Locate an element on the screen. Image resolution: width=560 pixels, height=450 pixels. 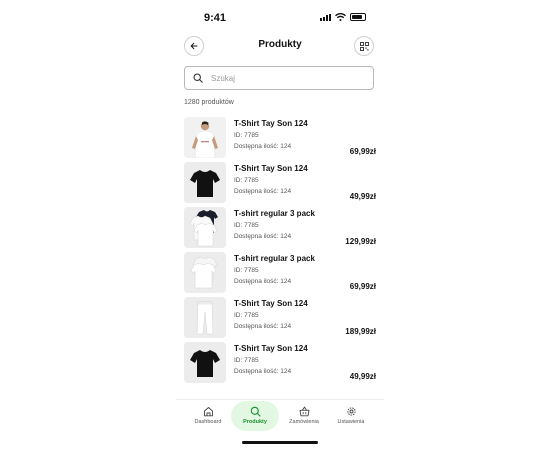
qr-code-icon is located at coordinates (364, 46).